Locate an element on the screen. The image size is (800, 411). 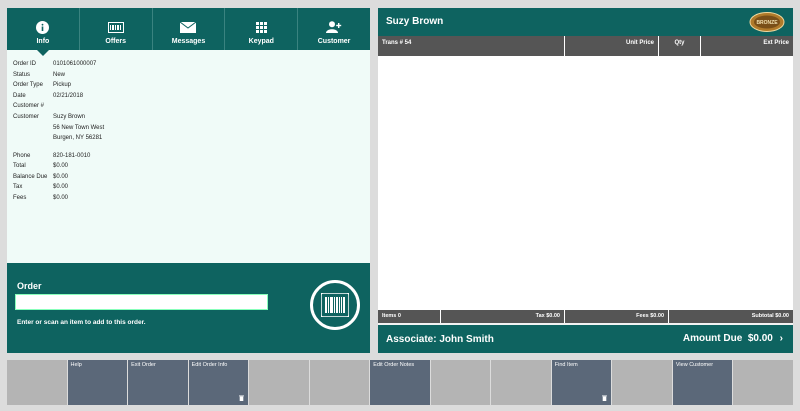
detail-balance-due: Balance Due $0.00 is located at coordinates (41, 177).